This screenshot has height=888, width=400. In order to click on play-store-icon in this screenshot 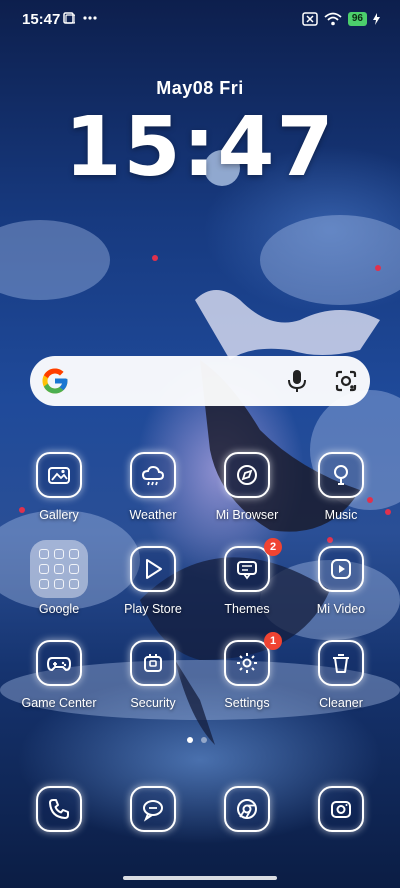, I will do `click(153, 569)`.